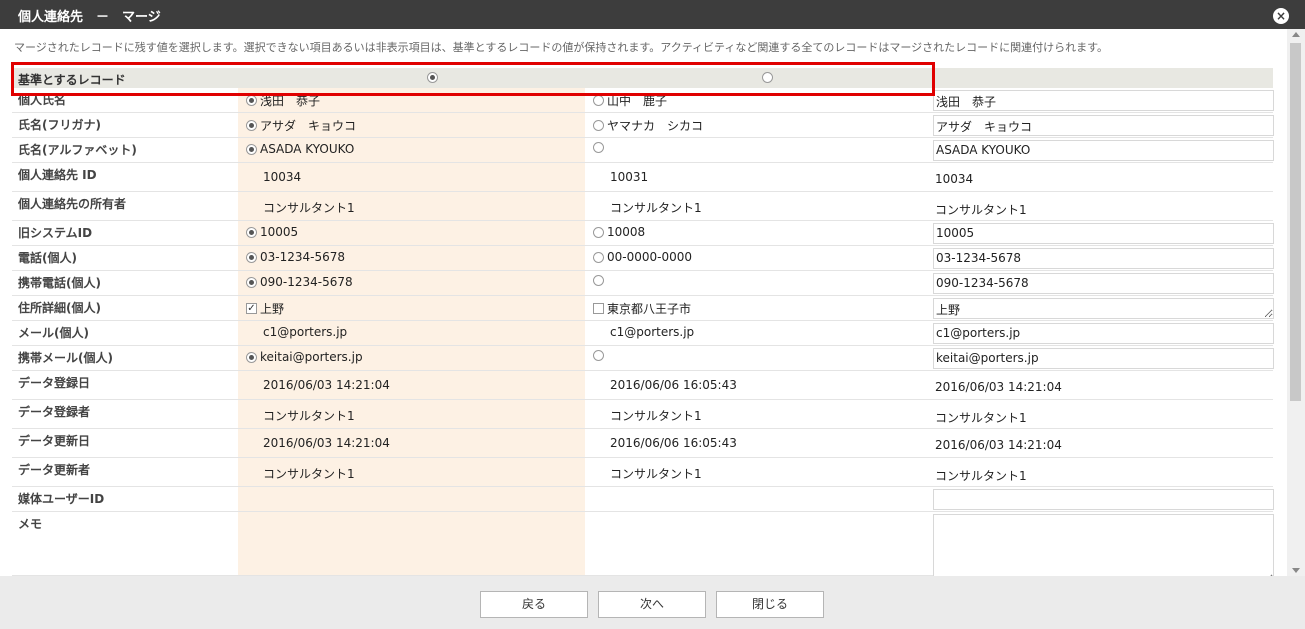 The image size is (1305, 629). Describe the element at coordinates (30, 524) in the screenshot. I see `row-label: メモ` at that location.